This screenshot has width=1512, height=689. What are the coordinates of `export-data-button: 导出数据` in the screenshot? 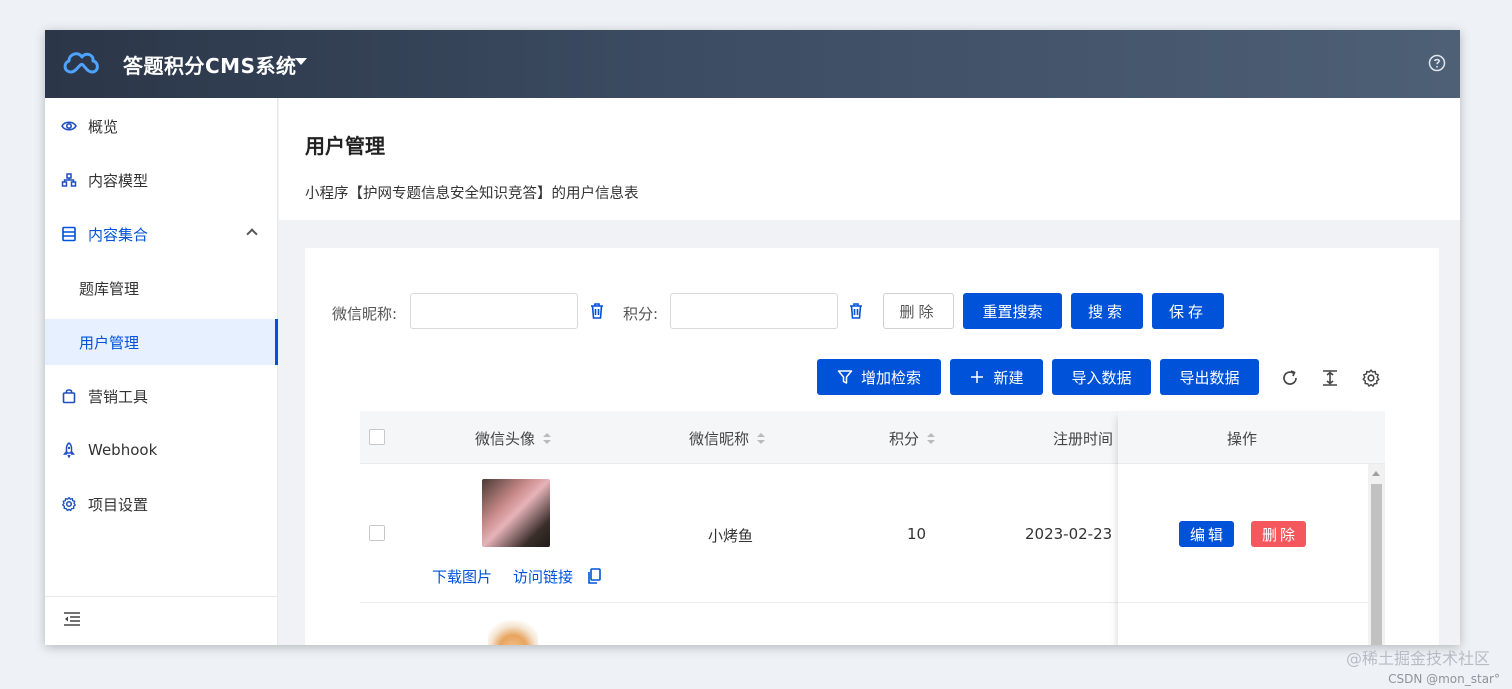 It's located at (1209, 377).